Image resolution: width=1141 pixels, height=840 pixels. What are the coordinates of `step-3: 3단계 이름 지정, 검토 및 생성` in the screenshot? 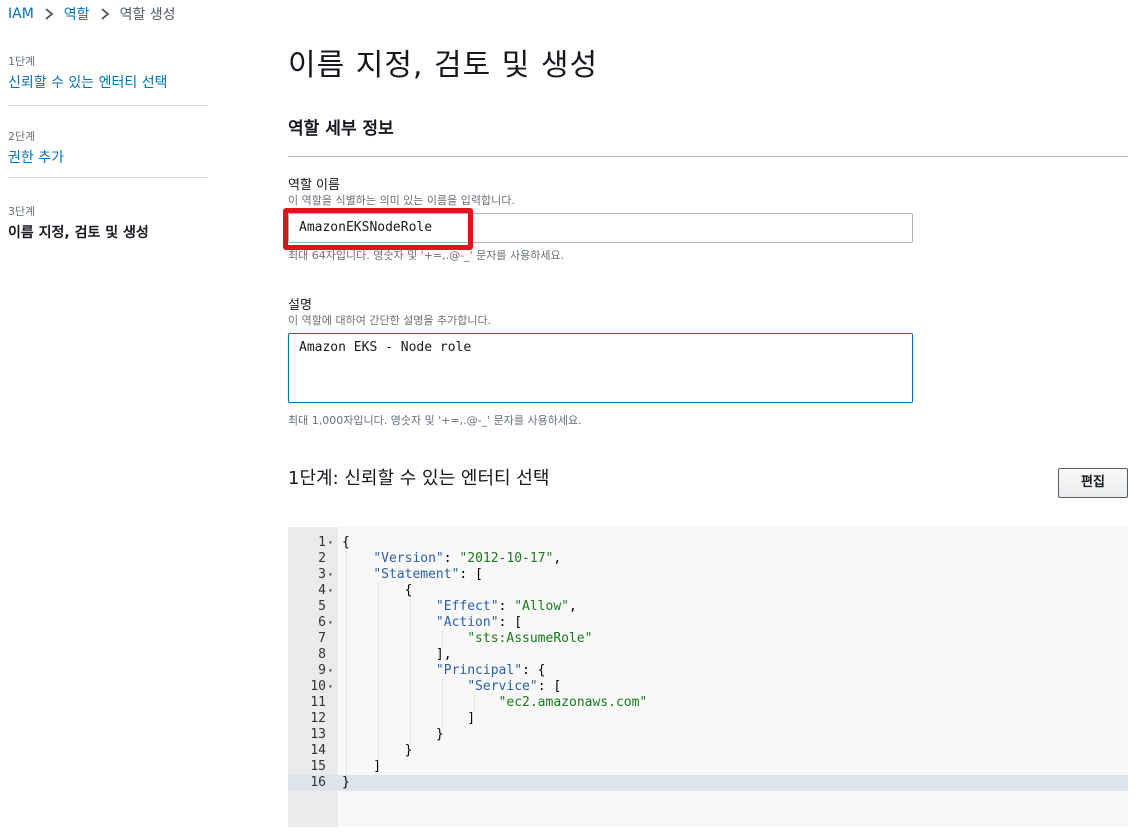 It's located at (108, 239).